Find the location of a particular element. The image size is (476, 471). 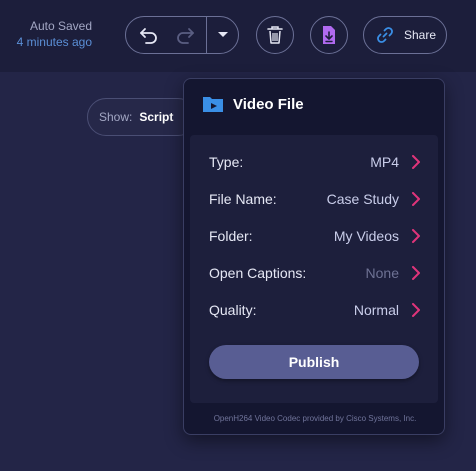

history-button-group is located at coordinates (182, 35).